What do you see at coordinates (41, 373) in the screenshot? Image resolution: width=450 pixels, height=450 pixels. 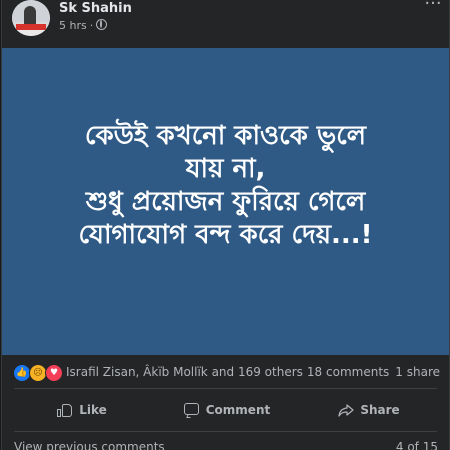 I see `reaction-icons: 👍 ☹ ♥` at bounding box center [41, 373].